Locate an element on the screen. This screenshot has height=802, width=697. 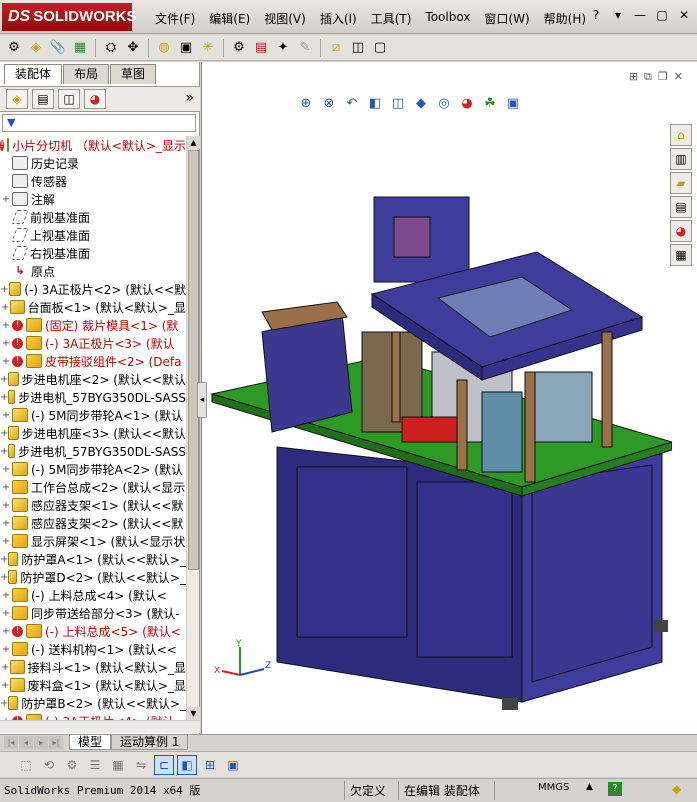
tree-item: + 步进电机座<3> (默认<<默认 is located at coordinates (93, 433).